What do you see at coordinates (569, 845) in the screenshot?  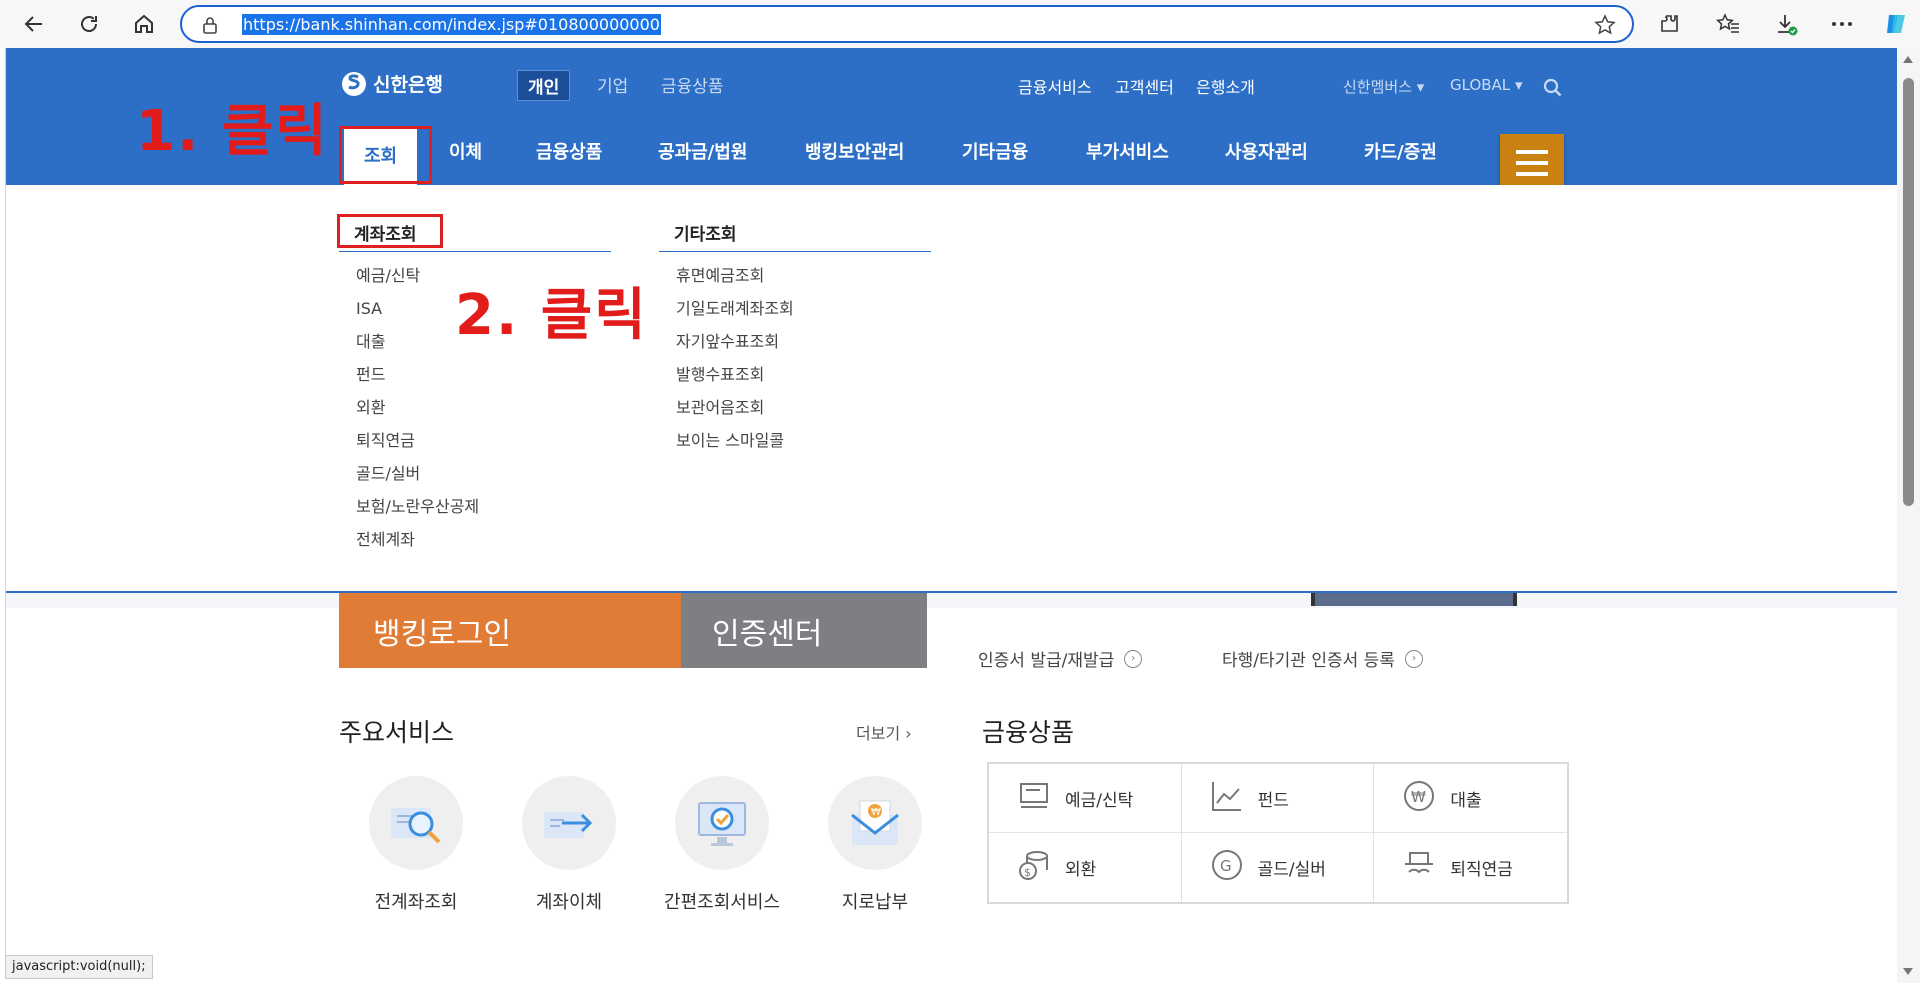 I see `service-transfer: 계좌이체` at bounding box center [569, 845].